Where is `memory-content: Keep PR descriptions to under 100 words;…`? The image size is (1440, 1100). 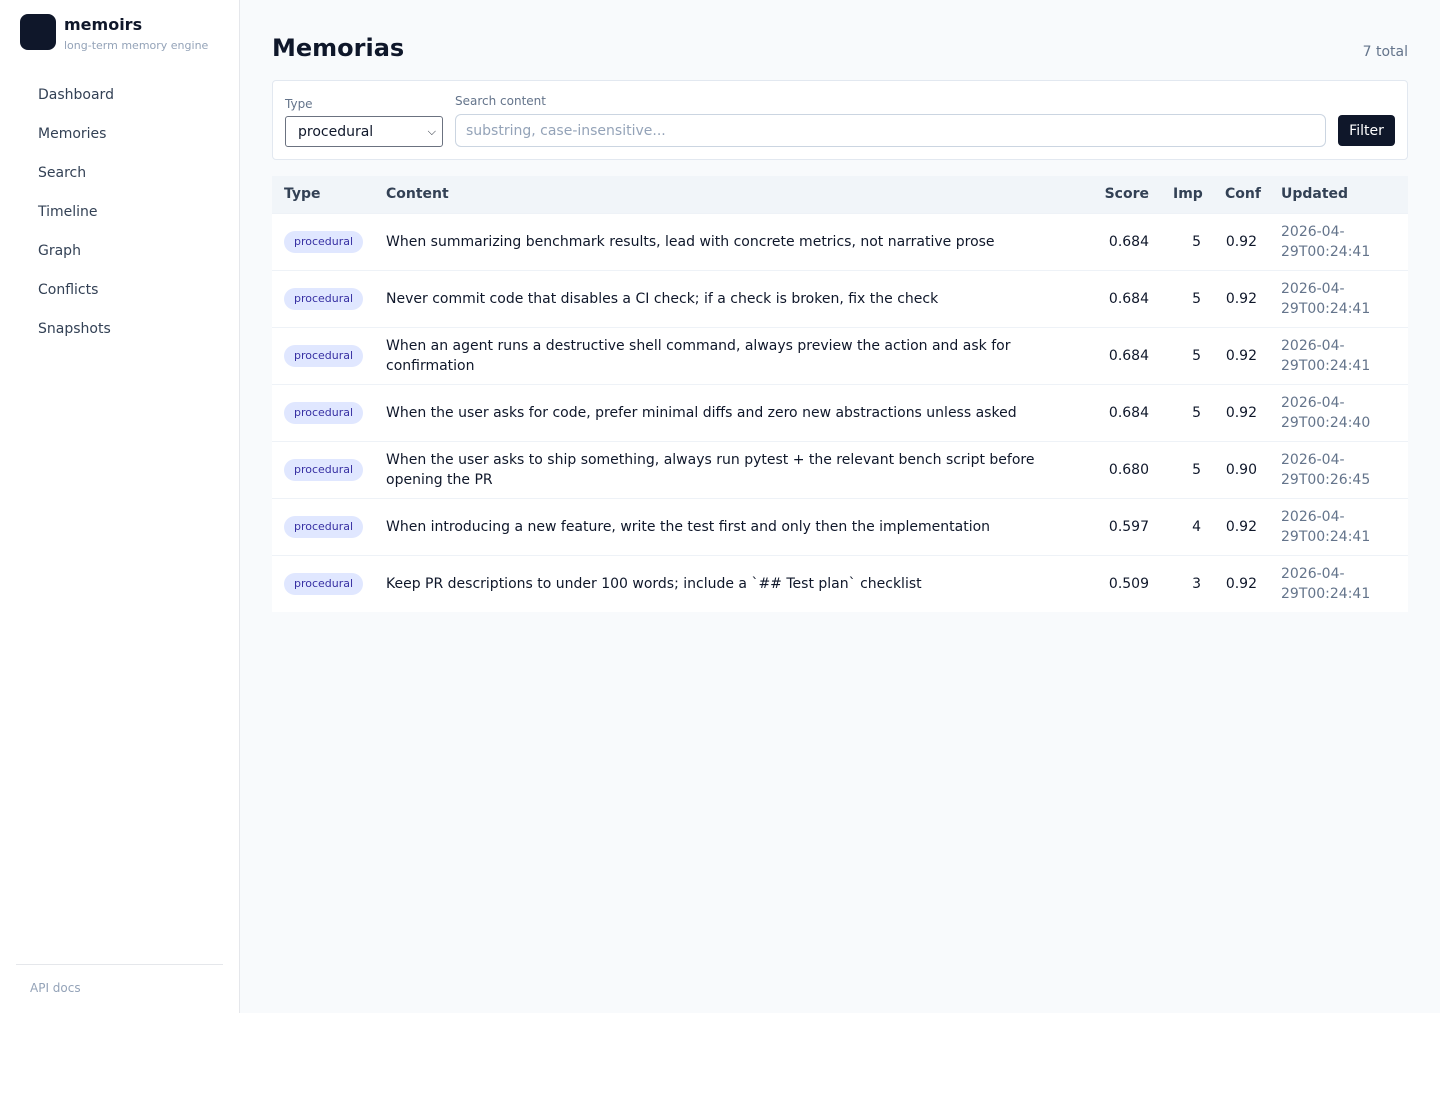
memory-content: Keep PR descriptions to under 100 words;… is located at coordinates (654, 583).